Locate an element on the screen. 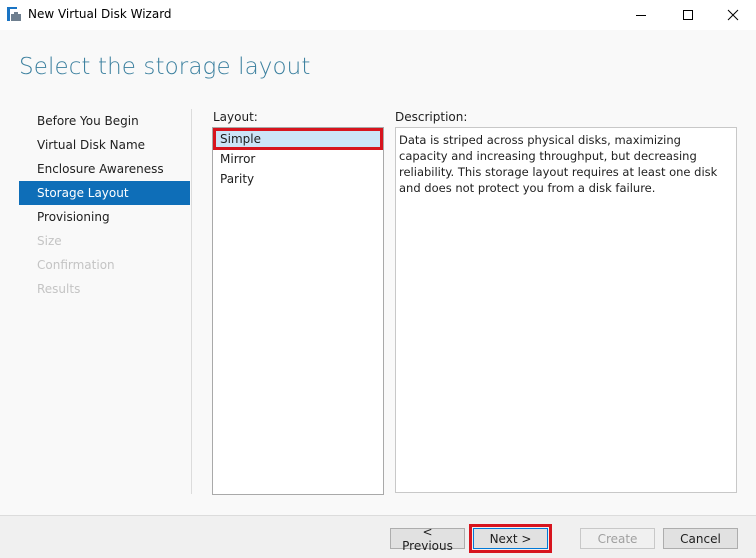 This screenshot has width=756, height=558. maximize-button is located at coordinates (688, 15).